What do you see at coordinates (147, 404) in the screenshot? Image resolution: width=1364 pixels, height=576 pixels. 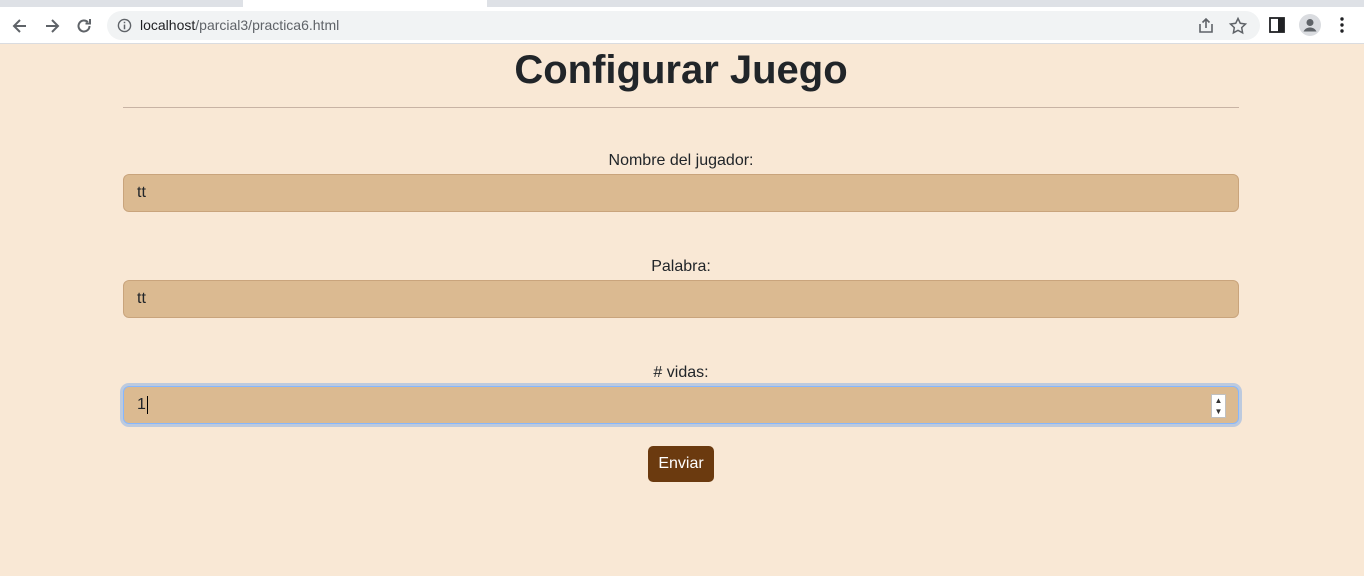 I see `text-caret` at bounding box center [147, 404].